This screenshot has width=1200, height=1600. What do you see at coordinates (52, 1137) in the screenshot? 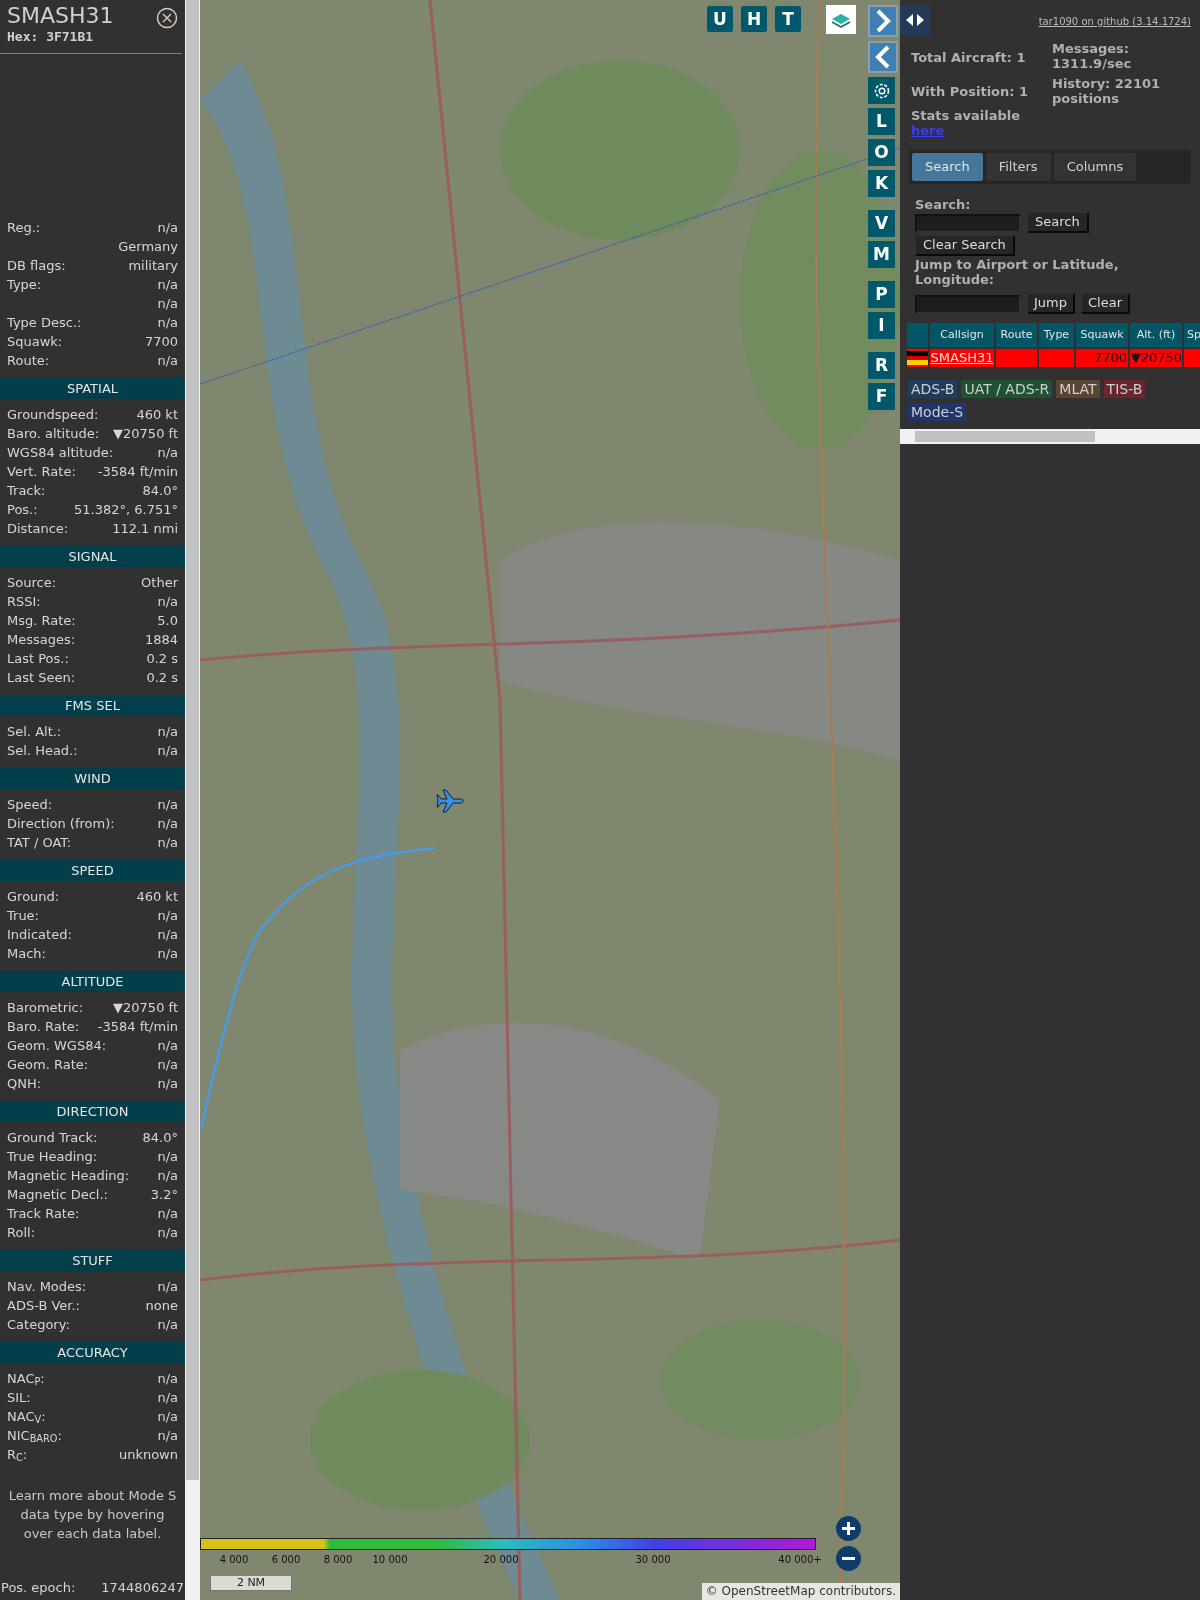
I see `field-label: Ground Track:` at bounding box center [52, 1137].